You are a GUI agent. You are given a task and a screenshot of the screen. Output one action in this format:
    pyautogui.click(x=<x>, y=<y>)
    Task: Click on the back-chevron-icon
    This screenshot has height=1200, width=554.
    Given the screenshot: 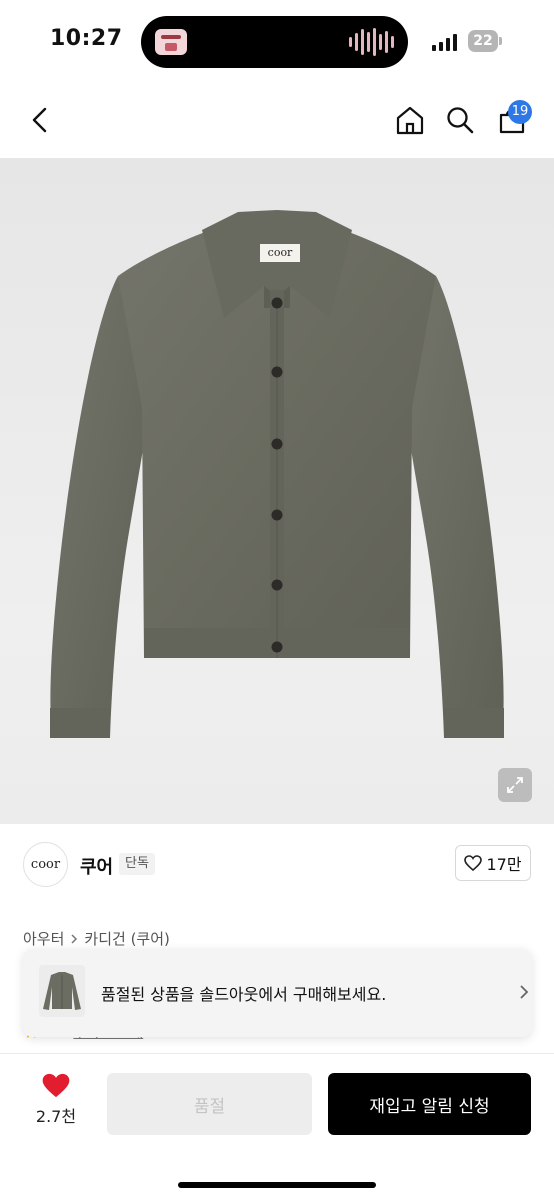 What is the action you would take?
    pyautogui.click(x=39, y=120)
    